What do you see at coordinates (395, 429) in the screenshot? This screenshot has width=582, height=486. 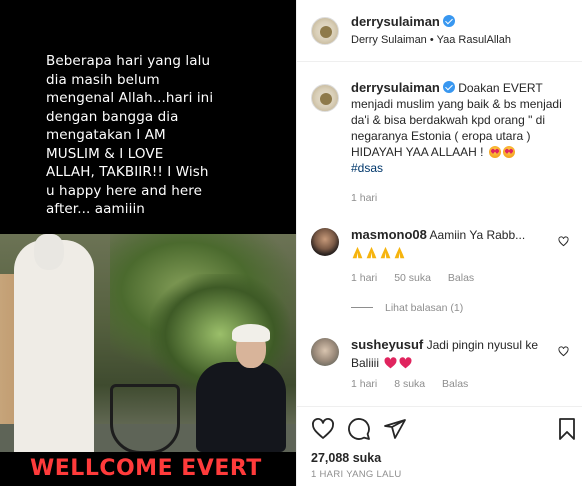 I see `share-send-icon` at bounding box center [395, 429].